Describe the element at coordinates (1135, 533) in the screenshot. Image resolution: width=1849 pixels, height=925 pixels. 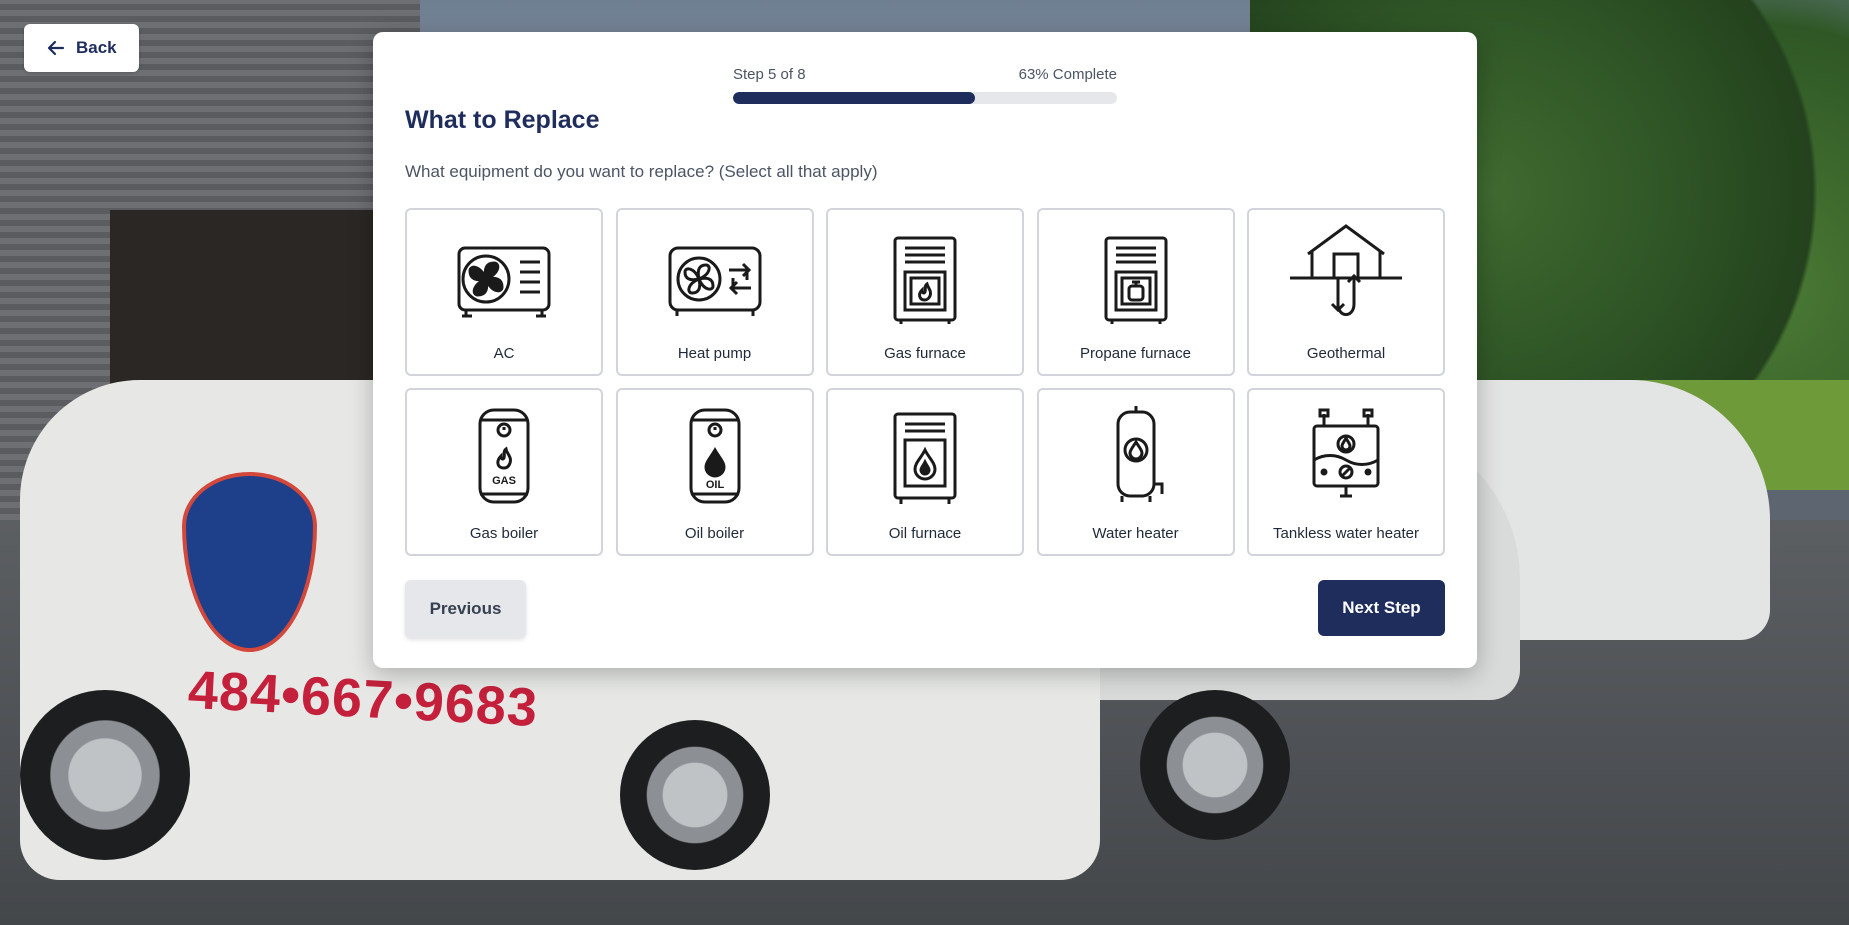
I see `option-label: Water heater` at that location.